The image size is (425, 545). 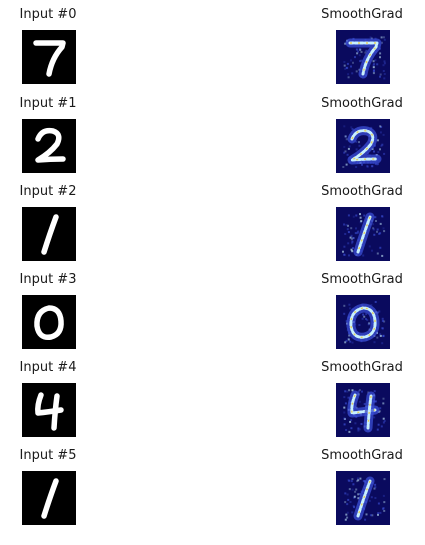 What do you see at coordinates (363, 146) in the screenshot?
I see `smoothgrad-heatmap` at bounding box center [363, 146].